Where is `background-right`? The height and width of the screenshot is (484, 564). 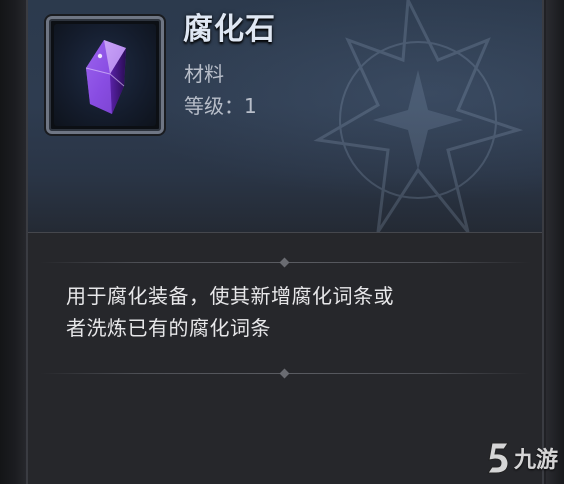 background-right is located at coordinates (555, 242).